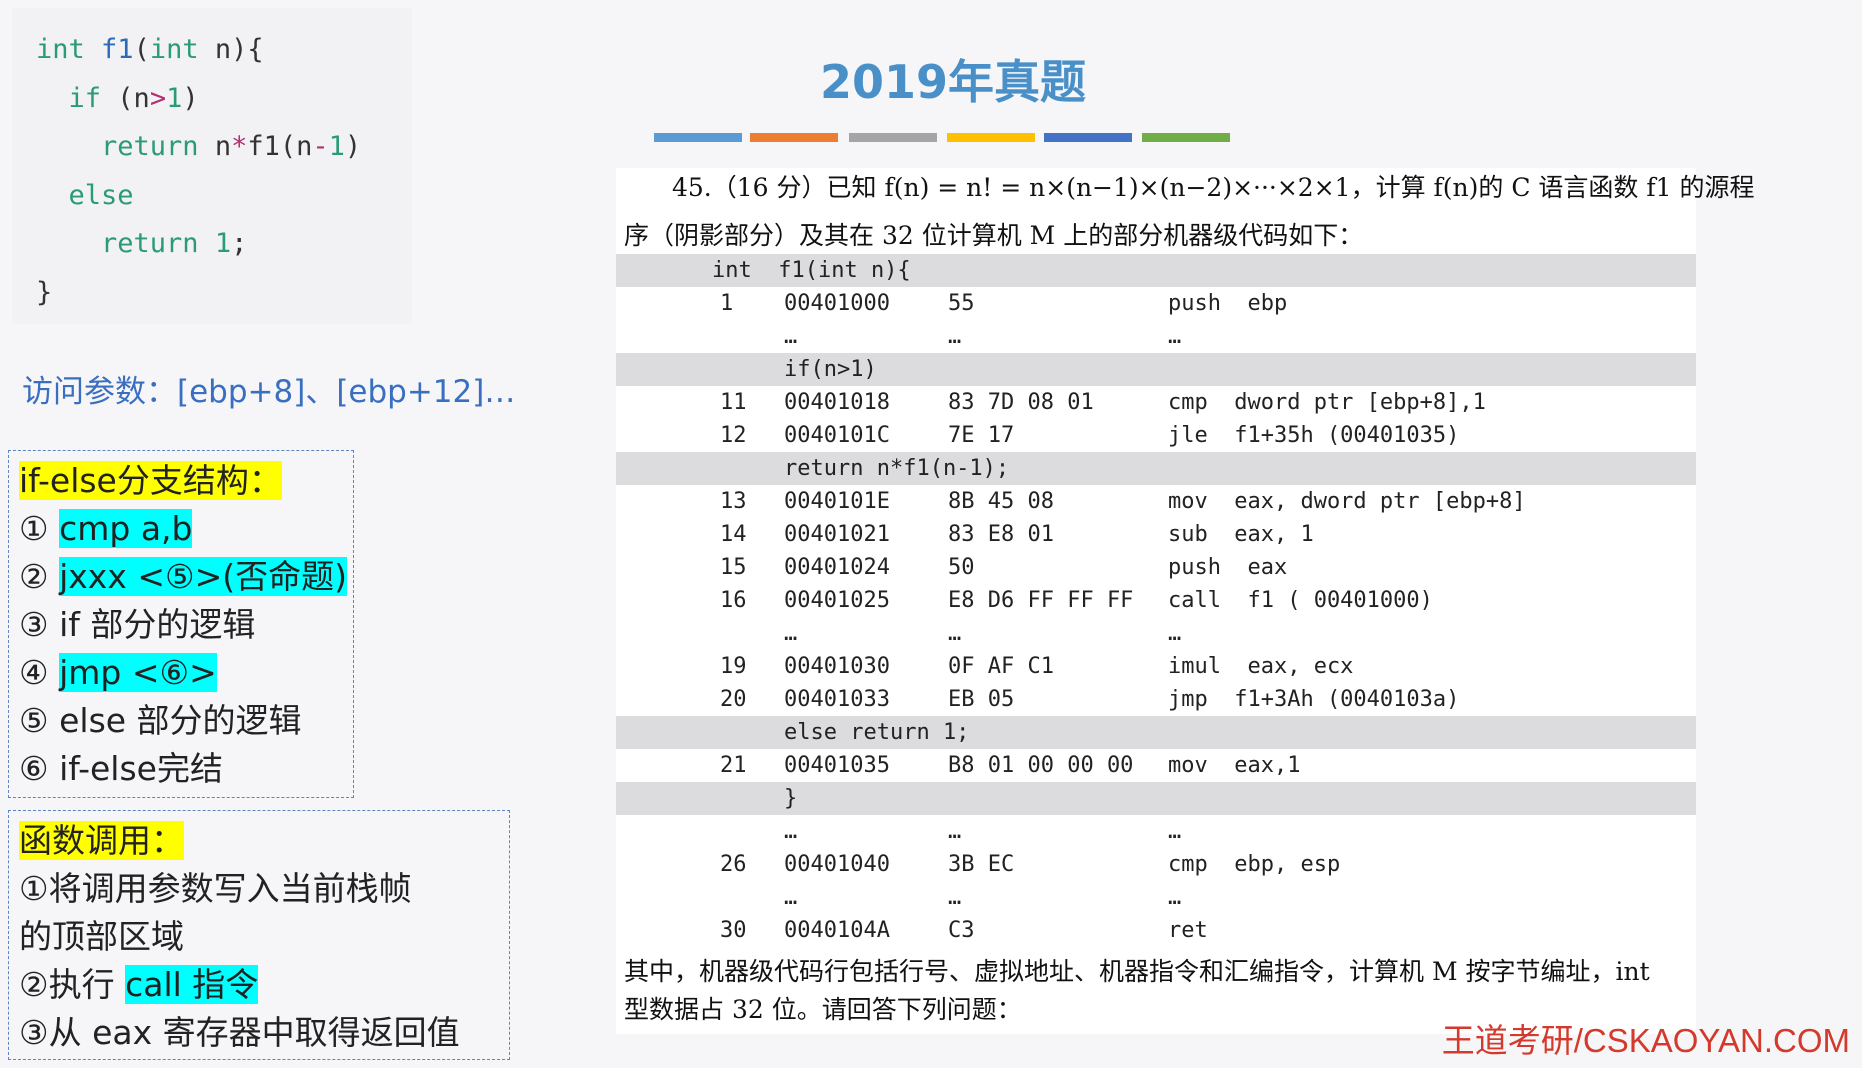 The image size is (1862, 1068). I want to click on asm-line-number: 13, so click(733, 501).